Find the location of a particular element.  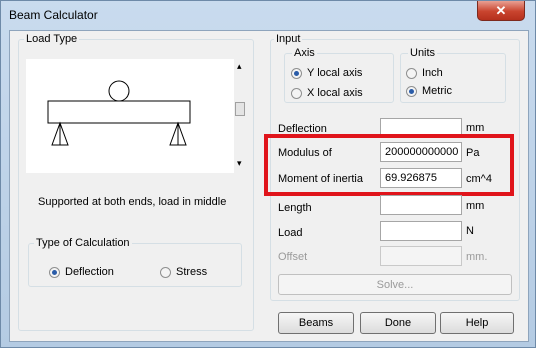

beam-diagram is located at coordinates (130, 116).